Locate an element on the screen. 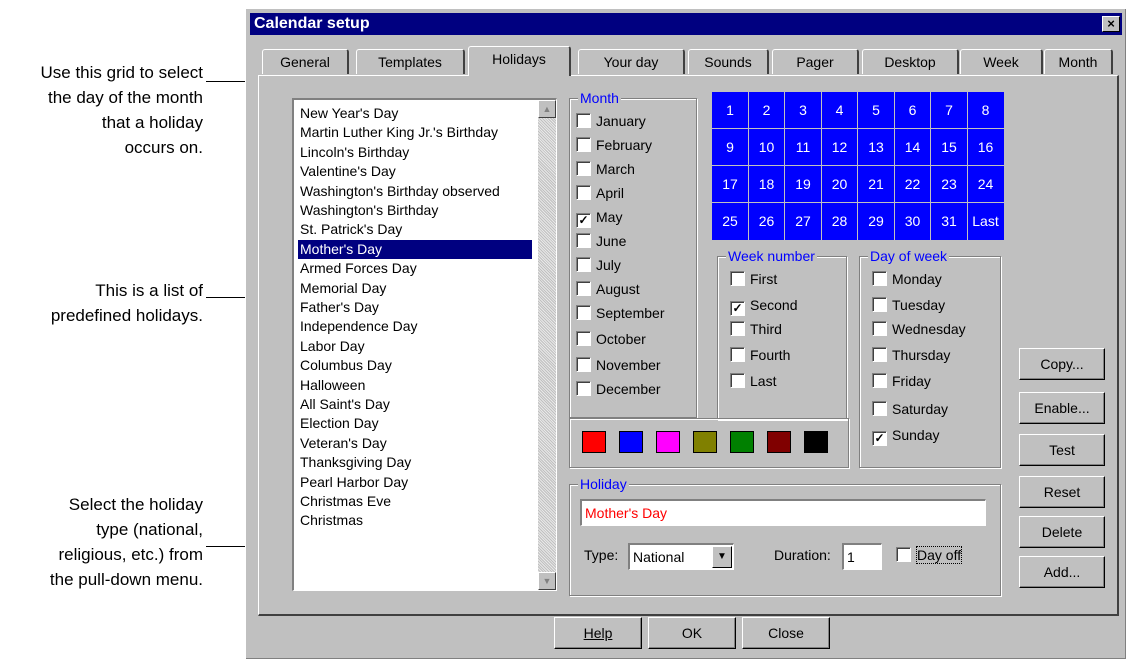 This screenshot has height=659, width=1130. month-checkbox: December is located at coordinates (618, 389).